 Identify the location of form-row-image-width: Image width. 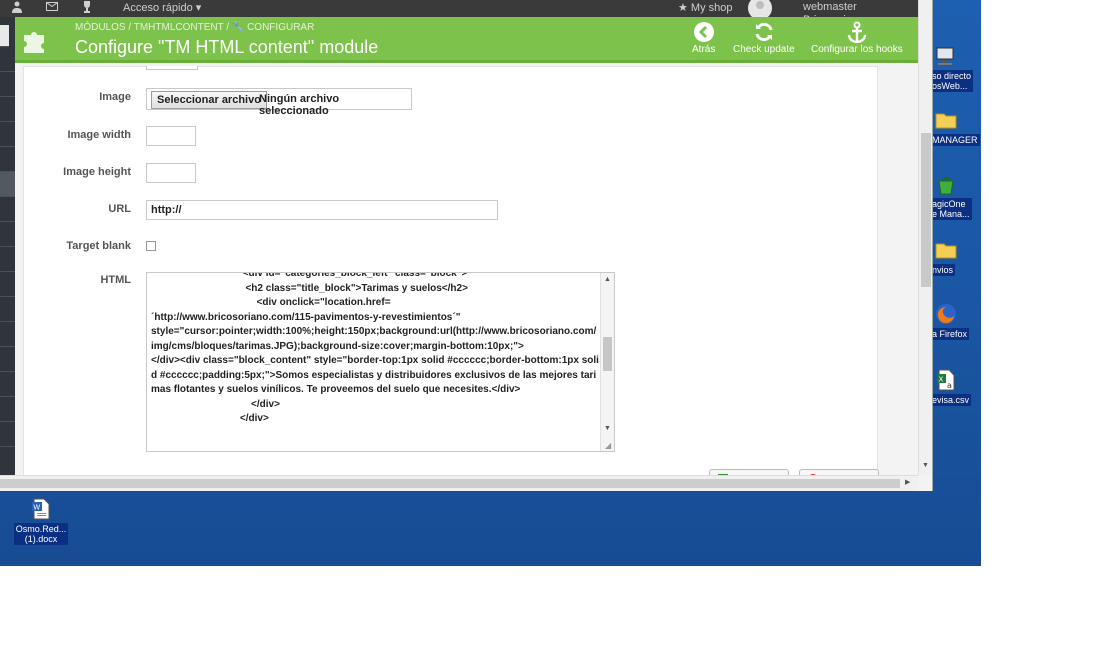
(451, 137).